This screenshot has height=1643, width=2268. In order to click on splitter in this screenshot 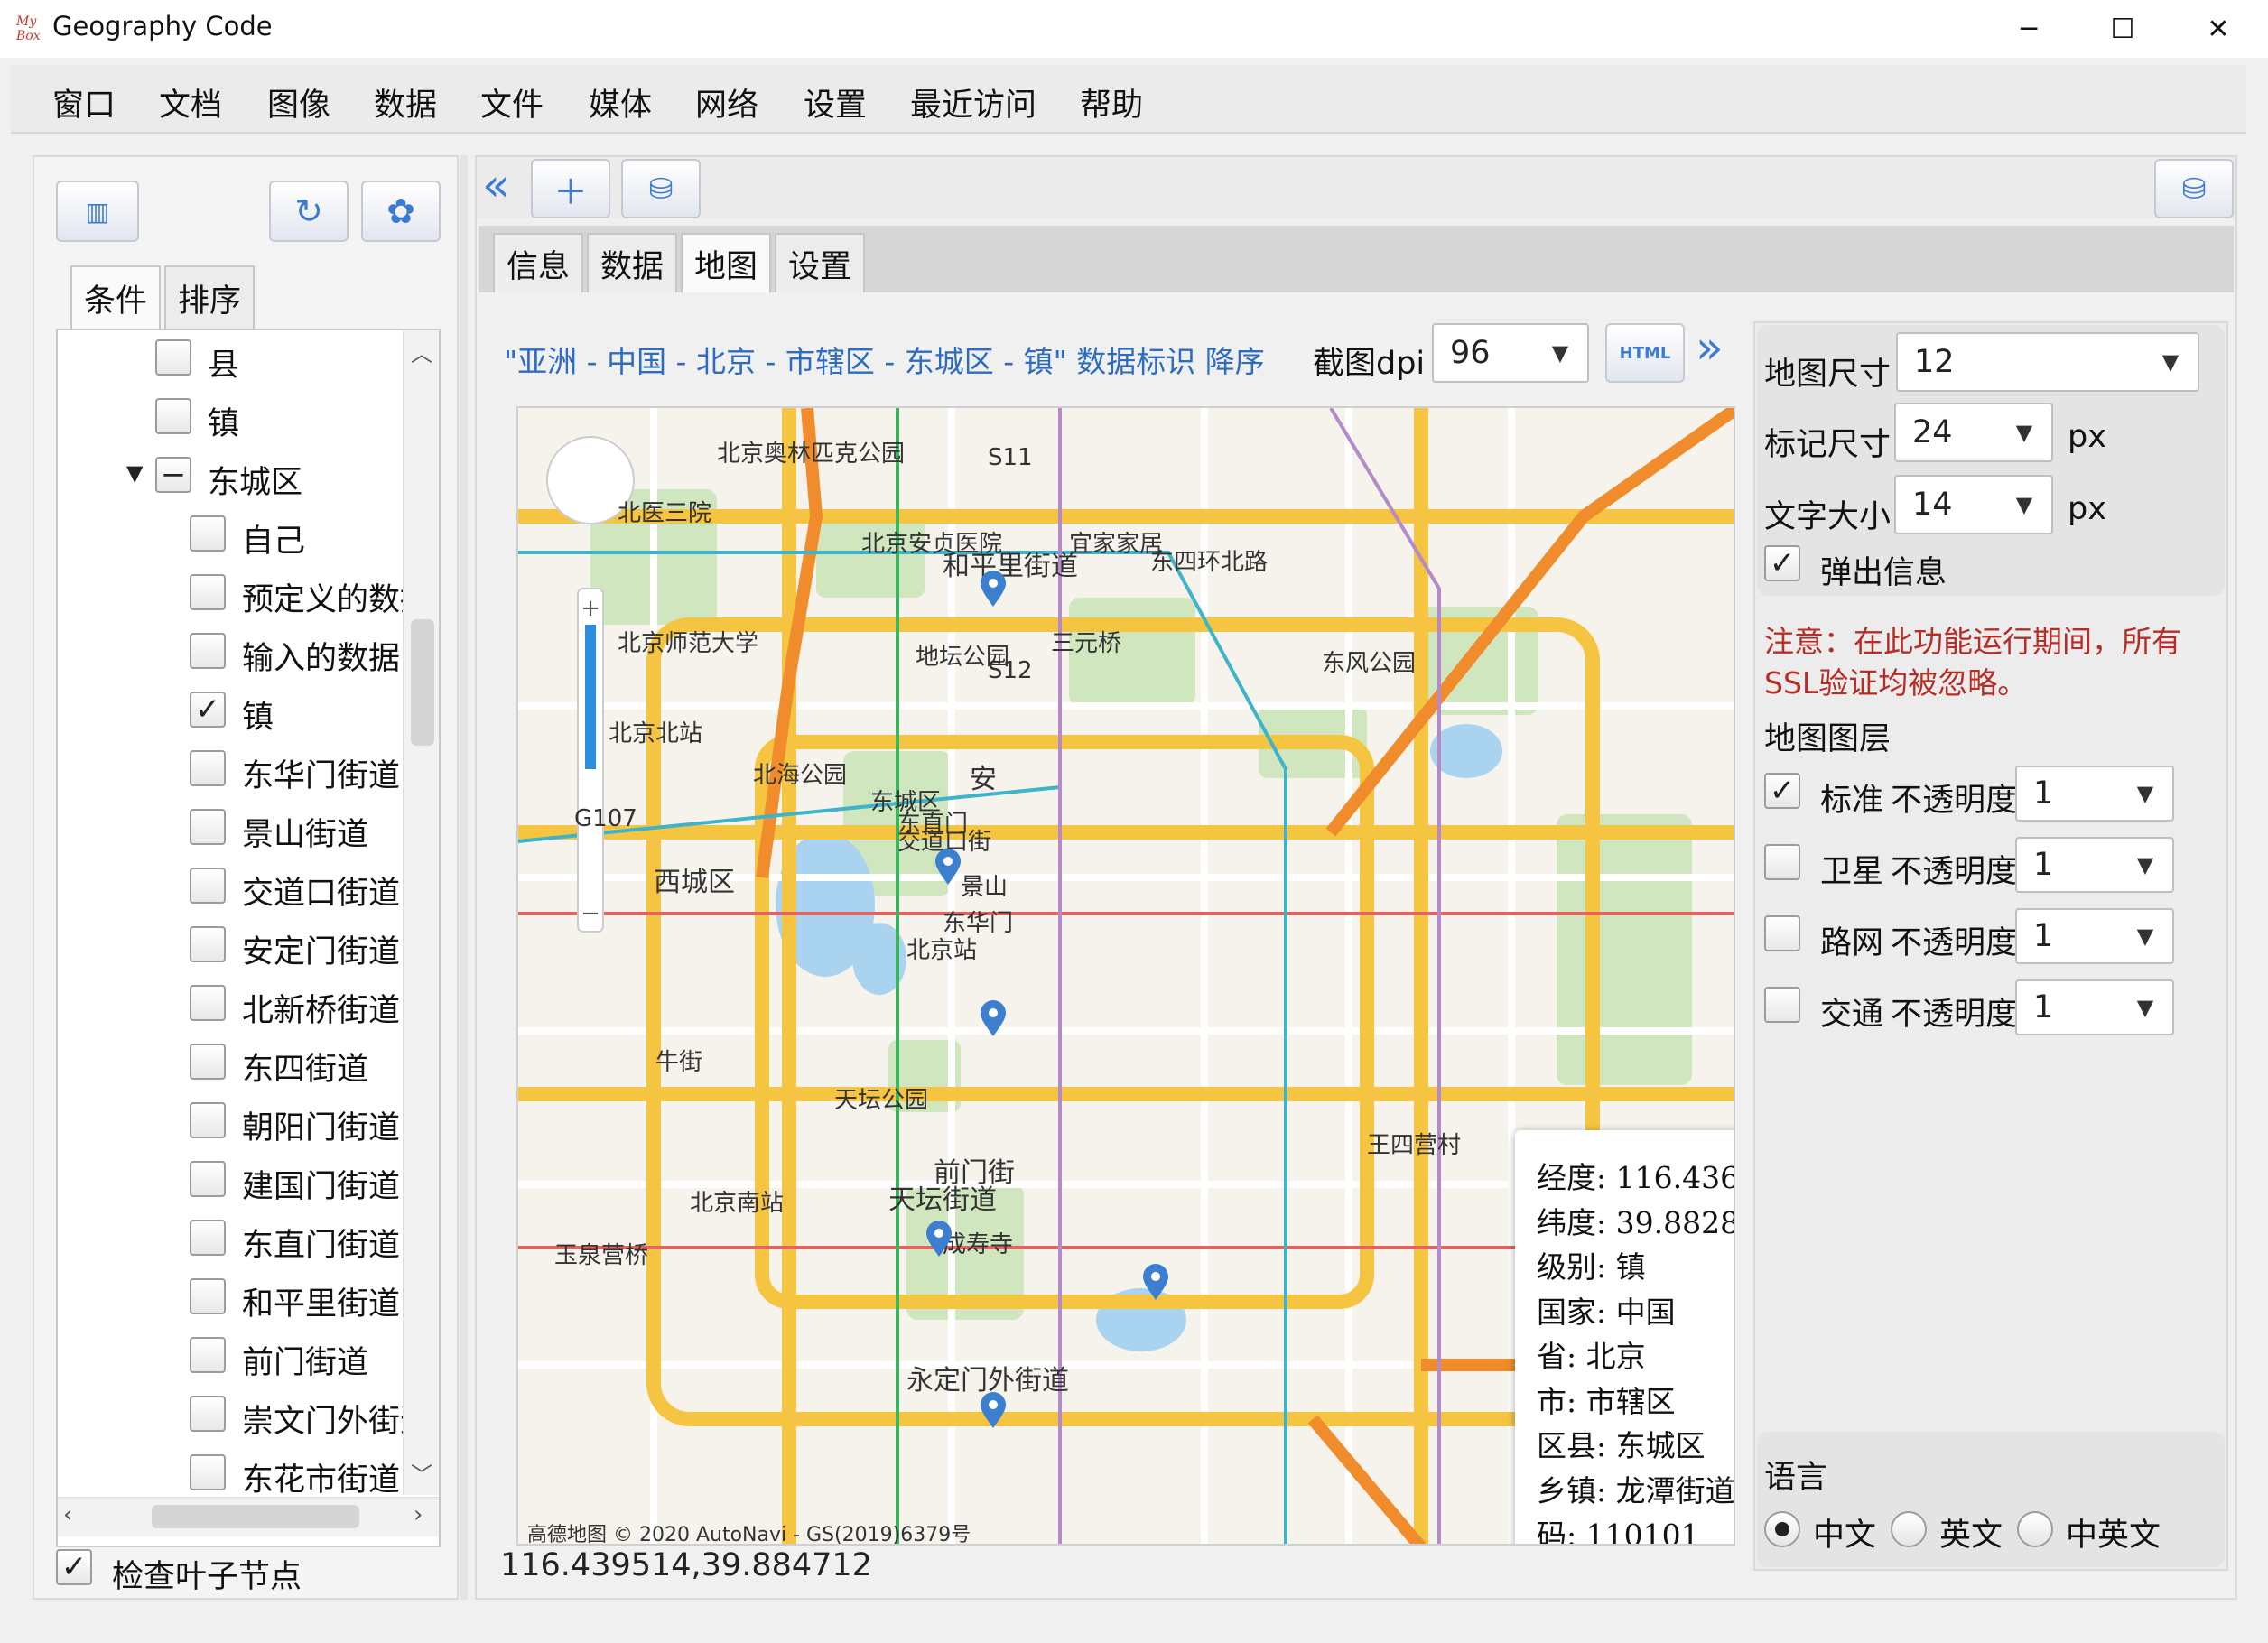, I will do `click(464, 877)`.